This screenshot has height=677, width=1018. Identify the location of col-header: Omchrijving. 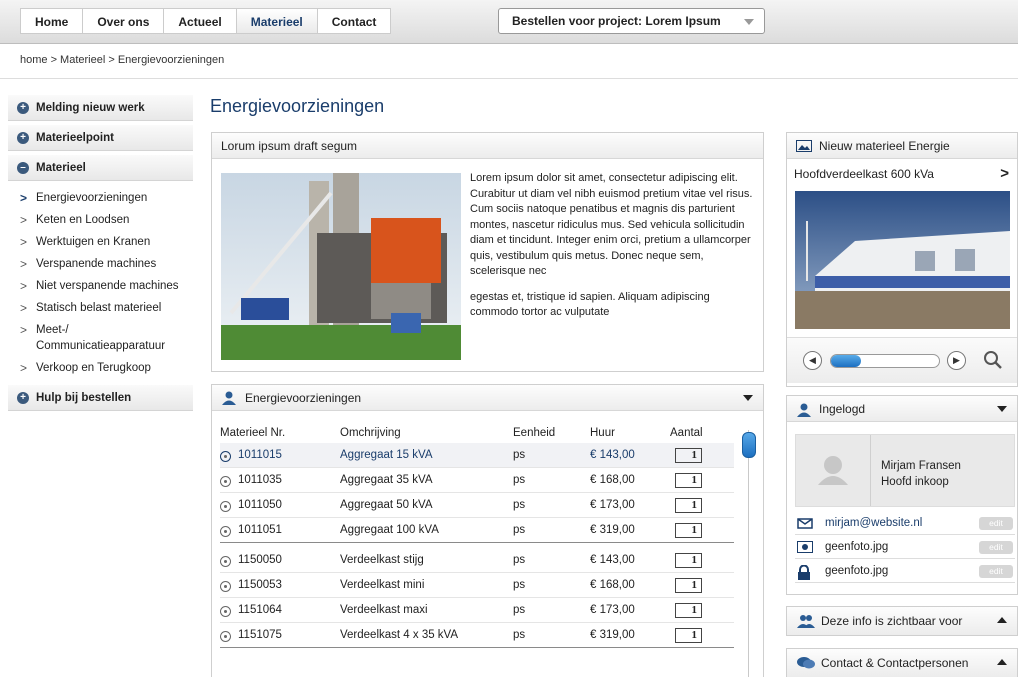
(370, 433).